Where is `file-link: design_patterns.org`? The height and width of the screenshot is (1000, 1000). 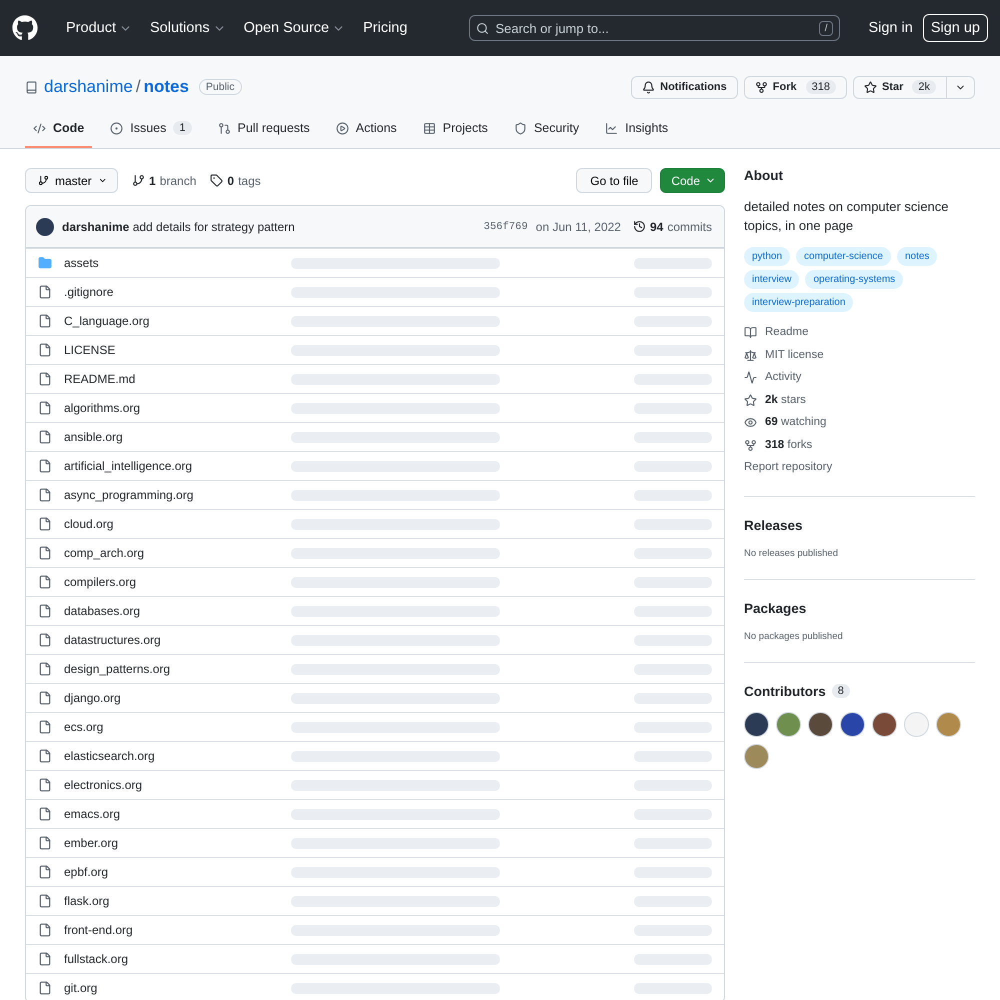
file-link: design_patterns.org is located at coordinates (164, 669).